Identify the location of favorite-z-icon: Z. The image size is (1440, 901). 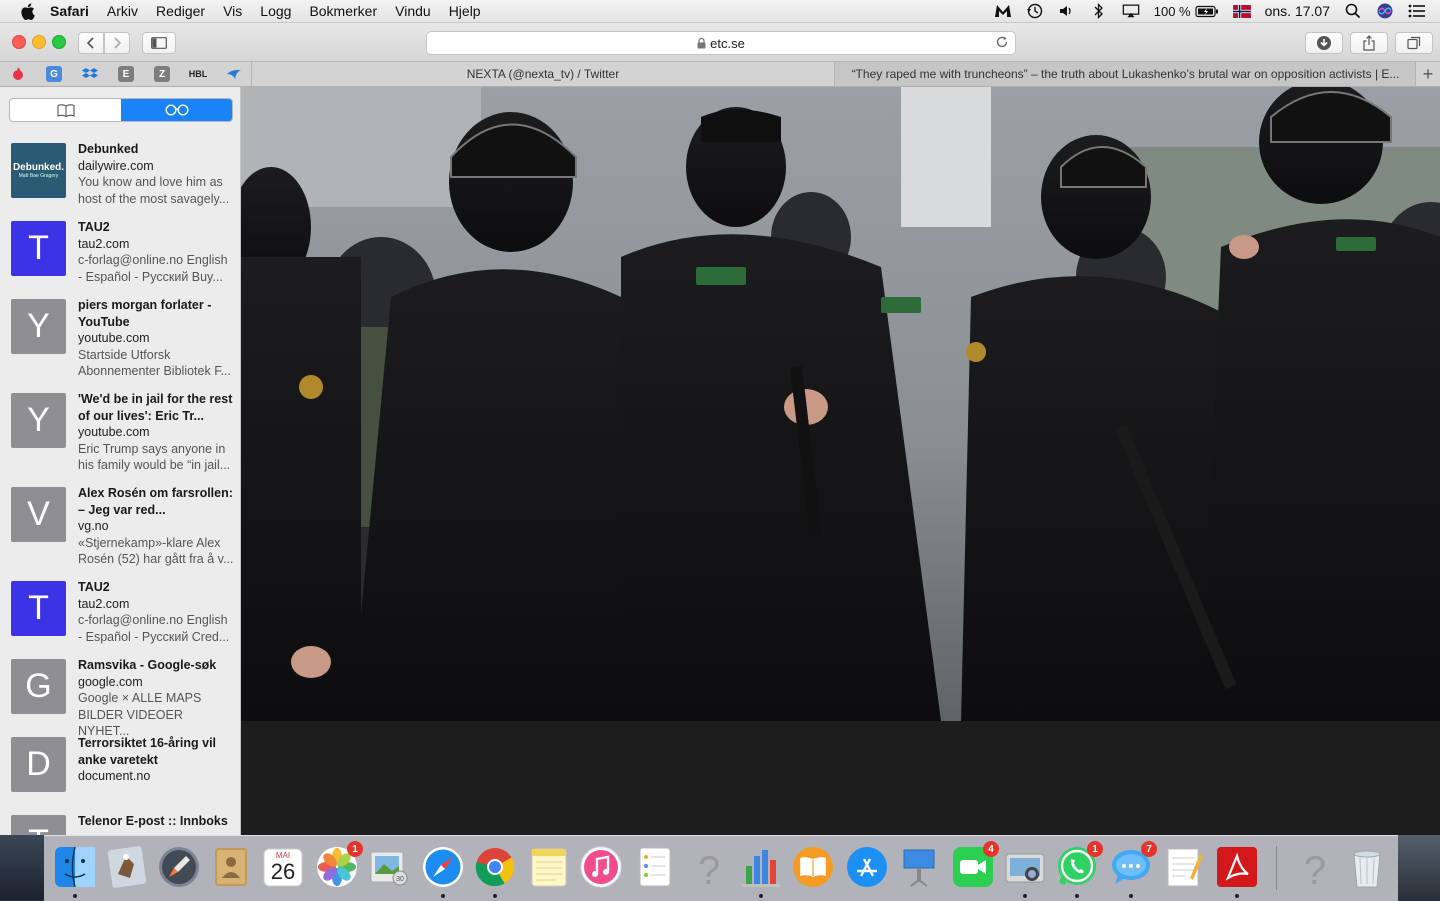
(162, 74).